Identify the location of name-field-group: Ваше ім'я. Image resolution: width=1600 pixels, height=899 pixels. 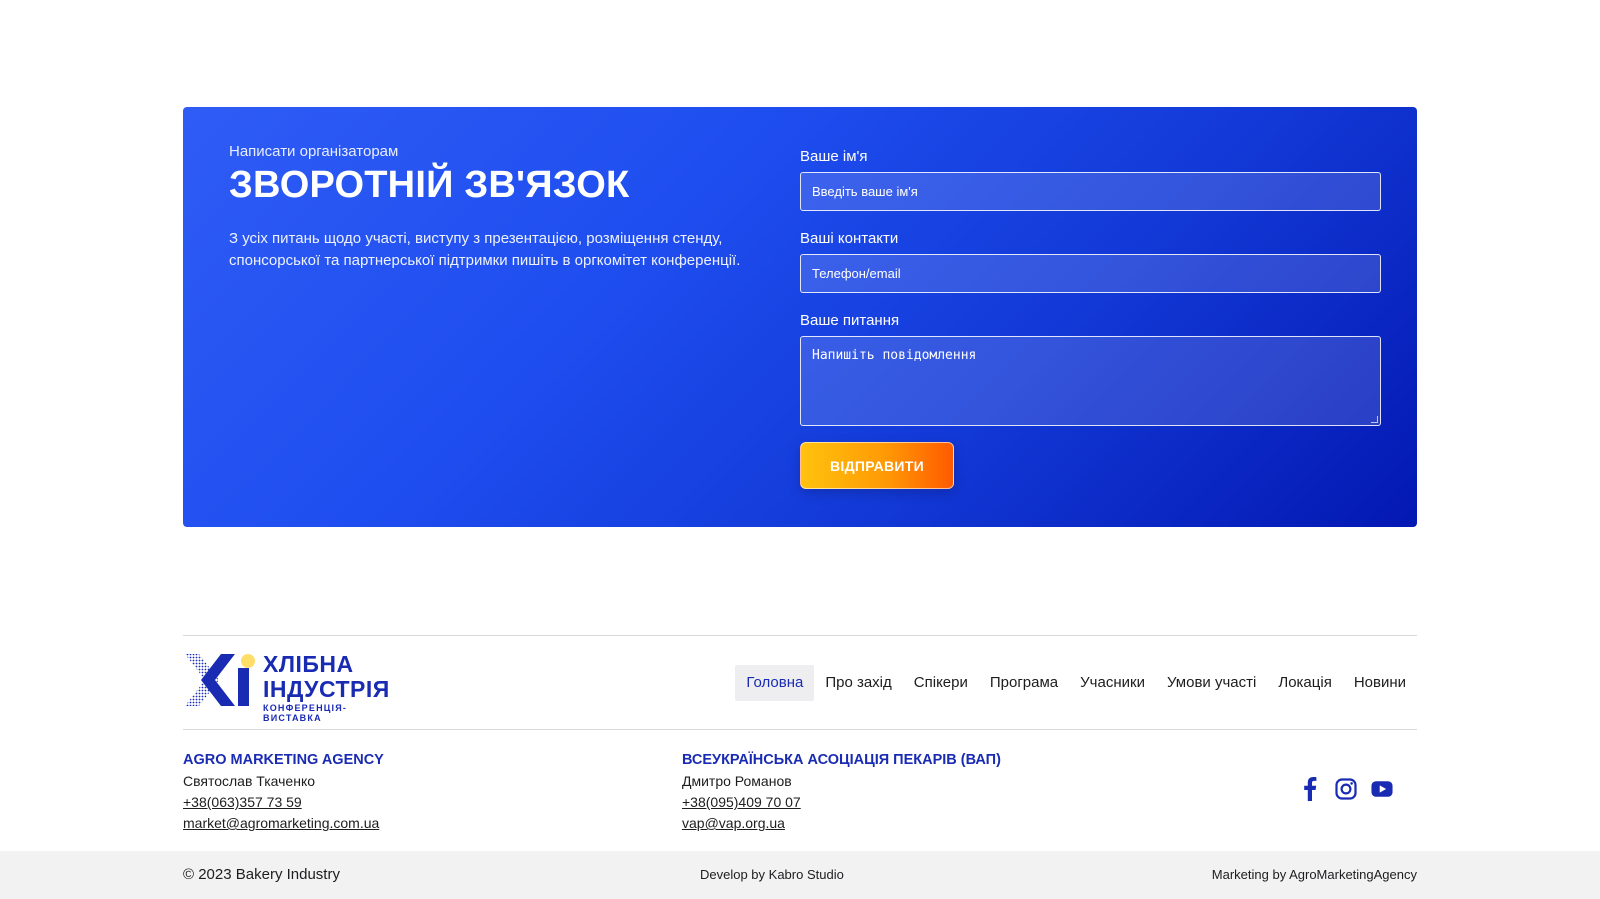
(1090, 179).